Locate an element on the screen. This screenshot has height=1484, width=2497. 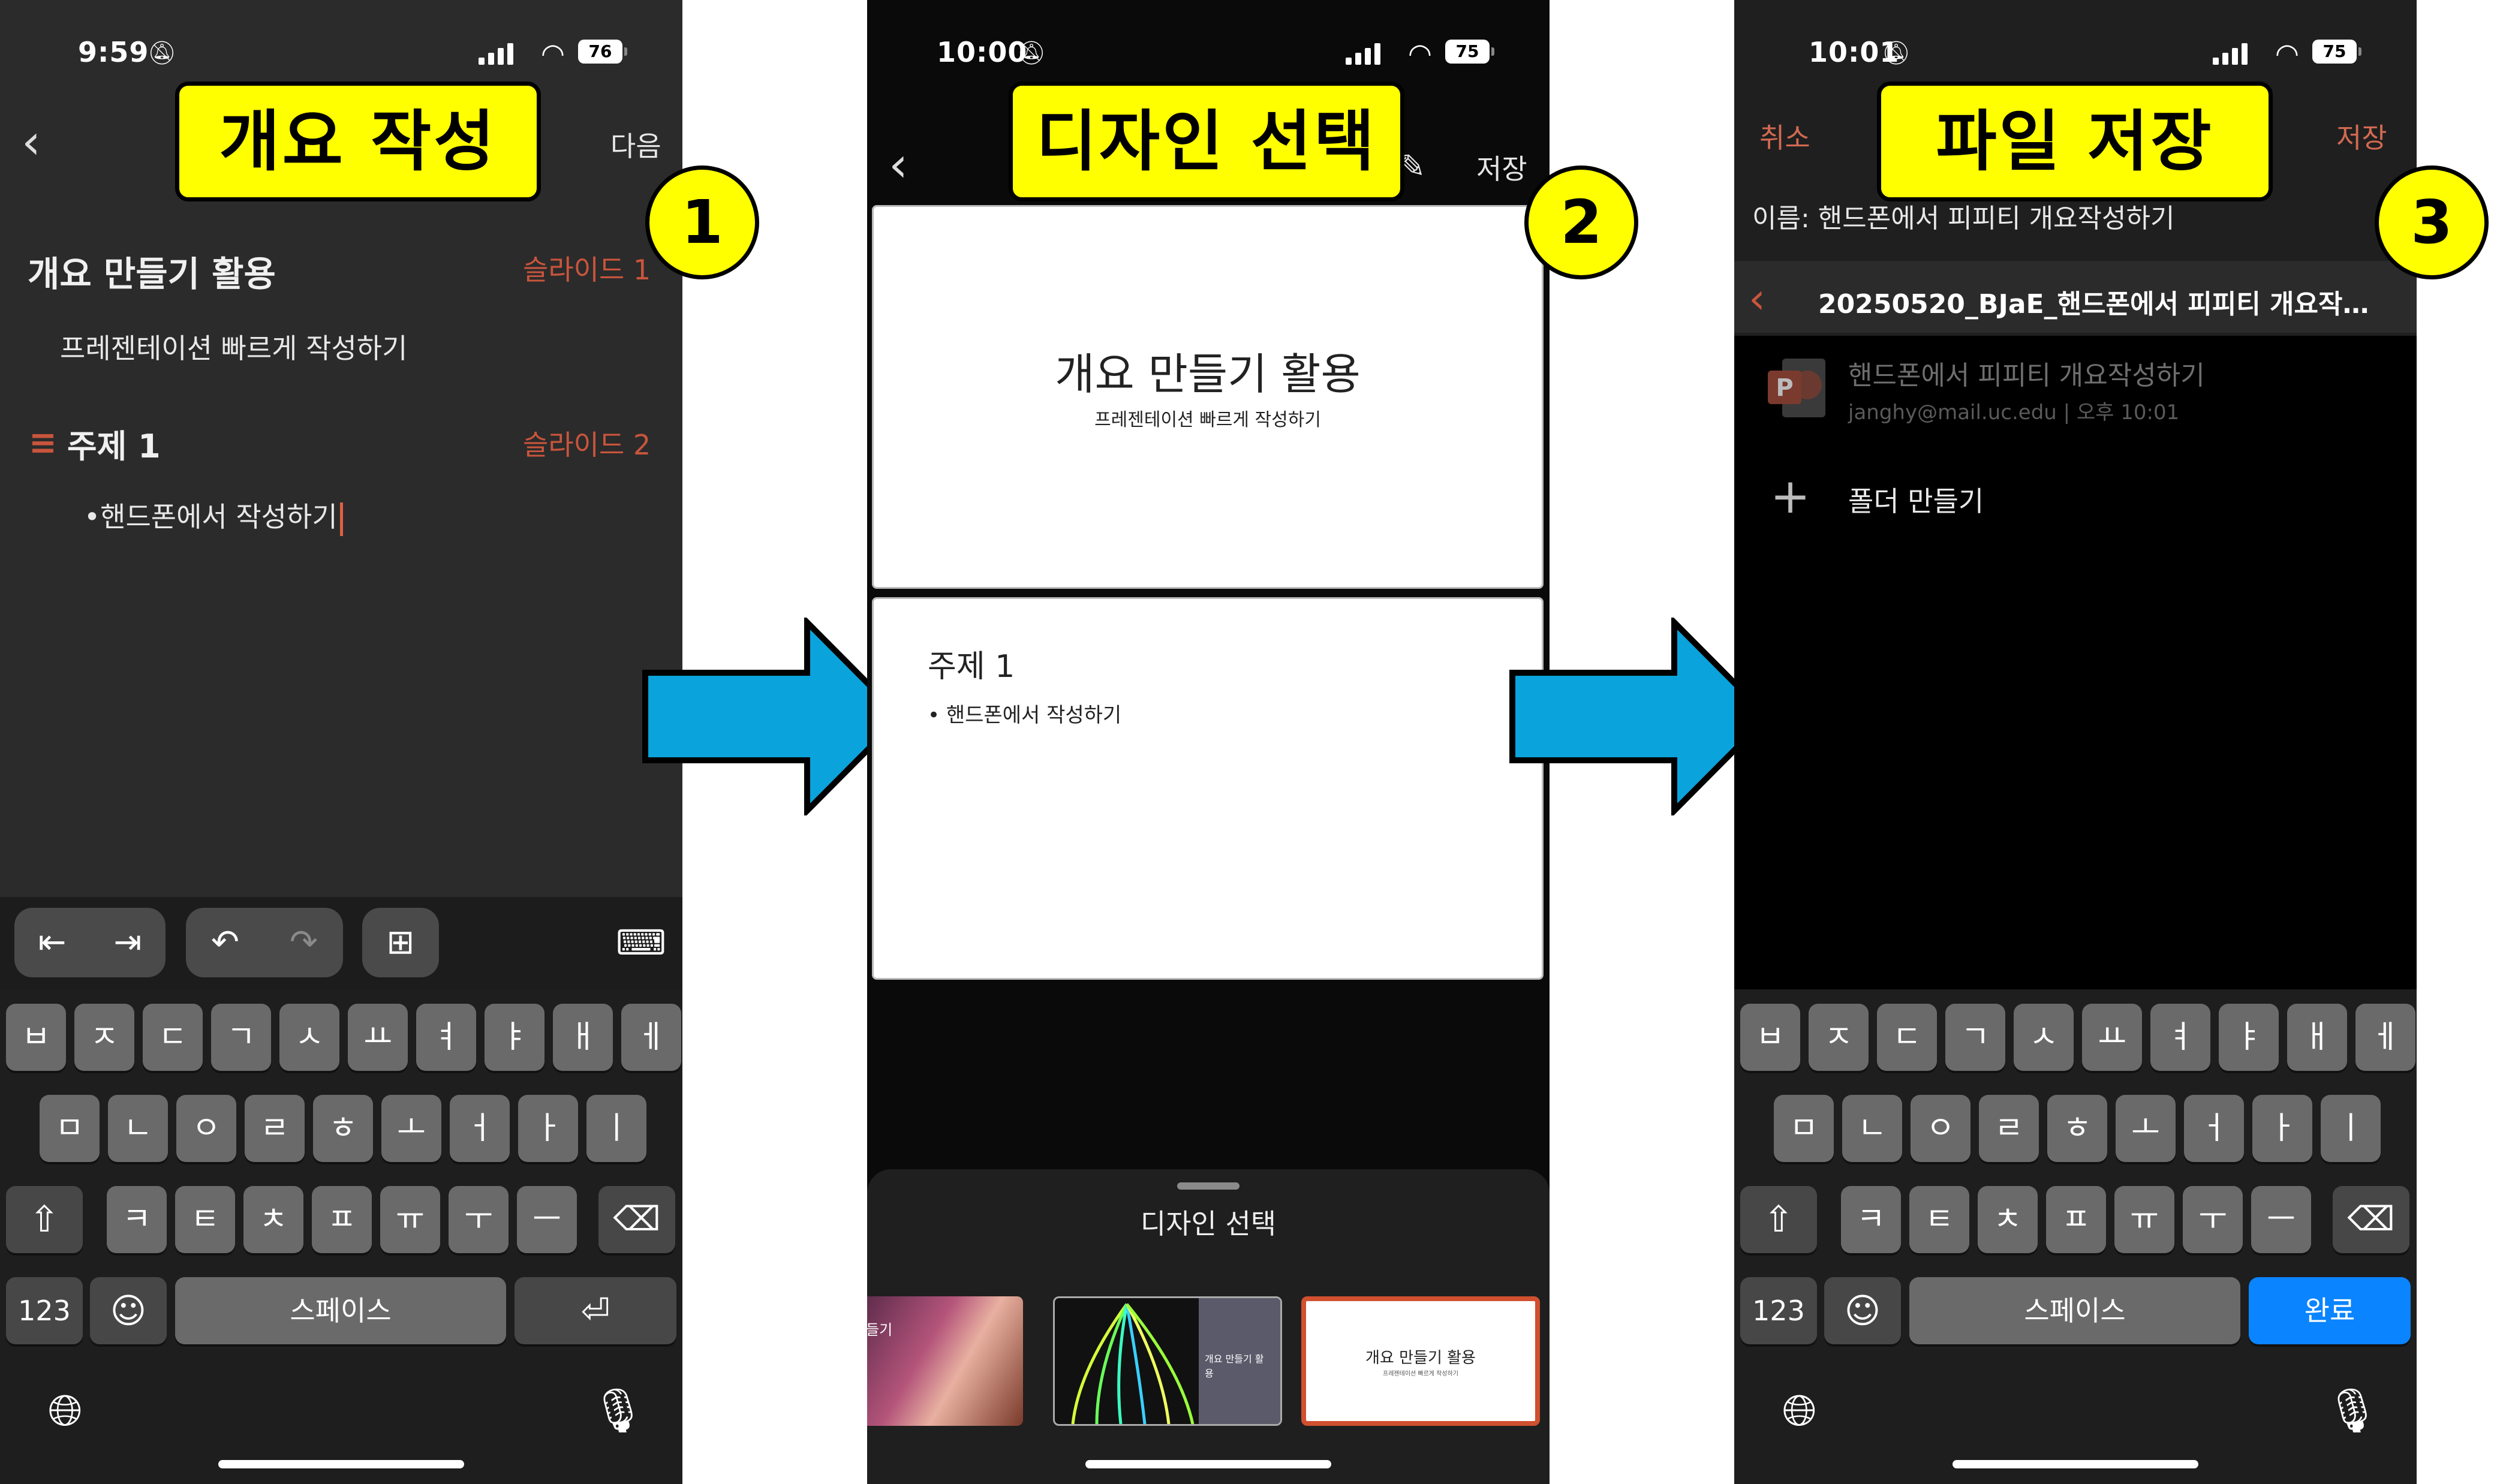
file-name-field: 이름: 핸드폰에서 피피티 개요작성하기 is located at coordinates (1963, 216).